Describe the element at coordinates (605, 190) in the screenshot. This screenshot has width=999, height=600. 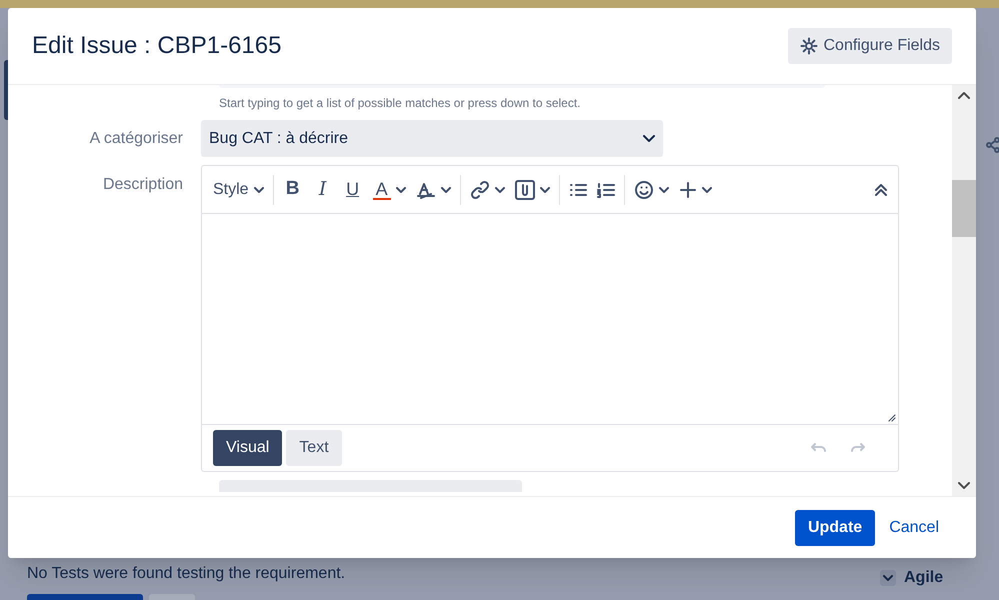
I see `numbered-list-icon` at that location.